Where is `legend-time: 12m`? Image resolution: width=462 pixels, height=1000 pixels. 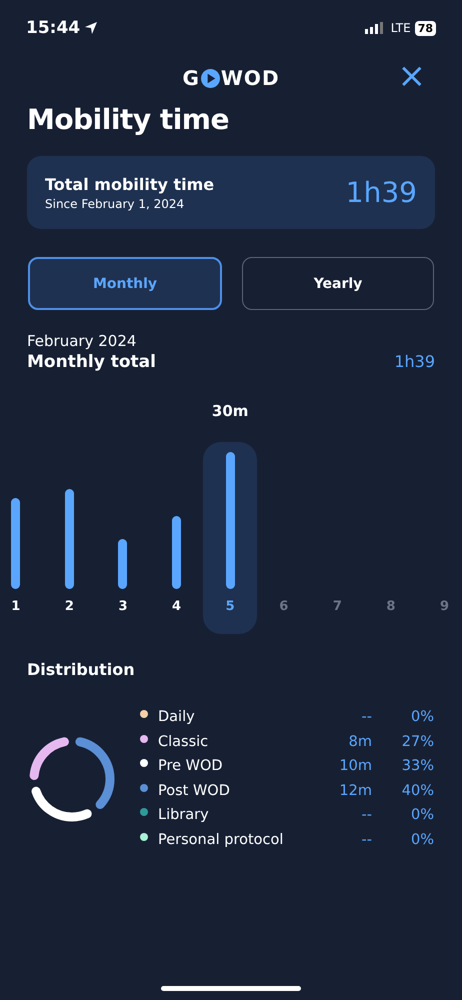 legend-time: 12m is located at coordinates (355, 790).